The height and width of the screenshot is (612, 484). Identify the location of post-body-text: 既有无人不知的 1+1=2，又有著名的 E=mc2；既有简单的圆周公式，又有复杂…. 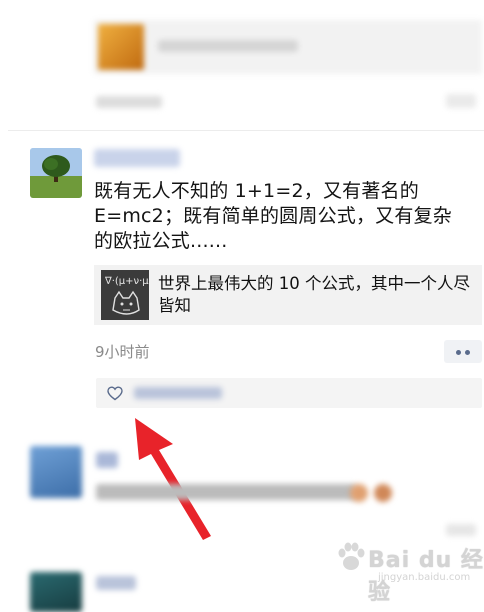
(287, 216).